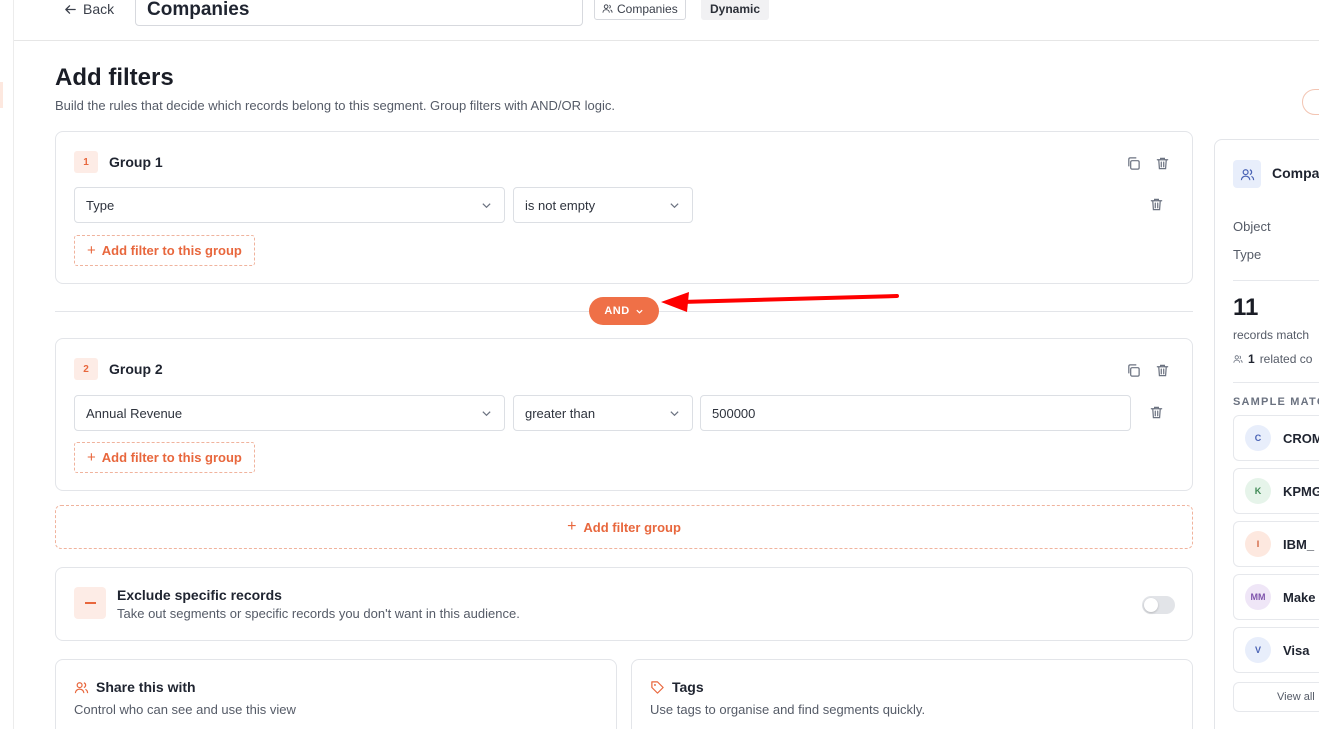  I want to click on operator-select-value: is not empty, so click(560, 205).